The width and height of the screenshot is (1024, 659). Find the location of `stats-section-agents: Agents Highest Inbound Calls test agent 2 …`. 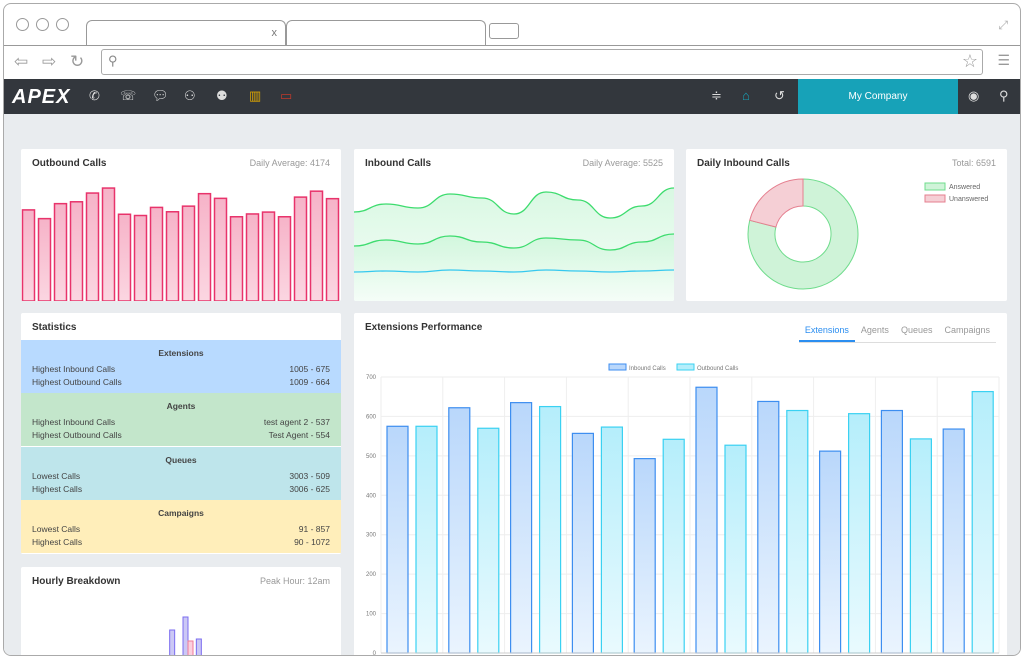

stats-section-agents: Agents Highest Inbound Calls test agent 2 … is located at coordinates (181, 420).